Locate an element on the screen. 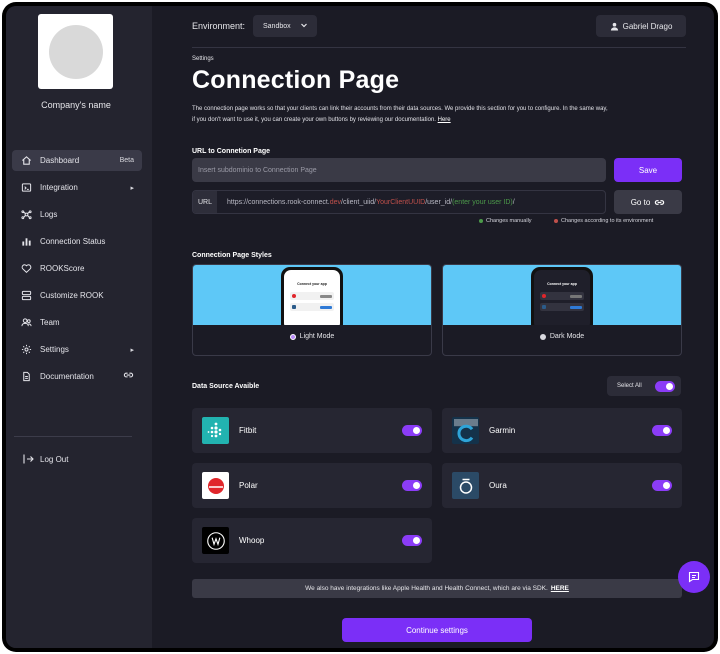 This screenshot has width=720, height=654. url-client-var: YourClientUUID is located at coordinates (401, 202).